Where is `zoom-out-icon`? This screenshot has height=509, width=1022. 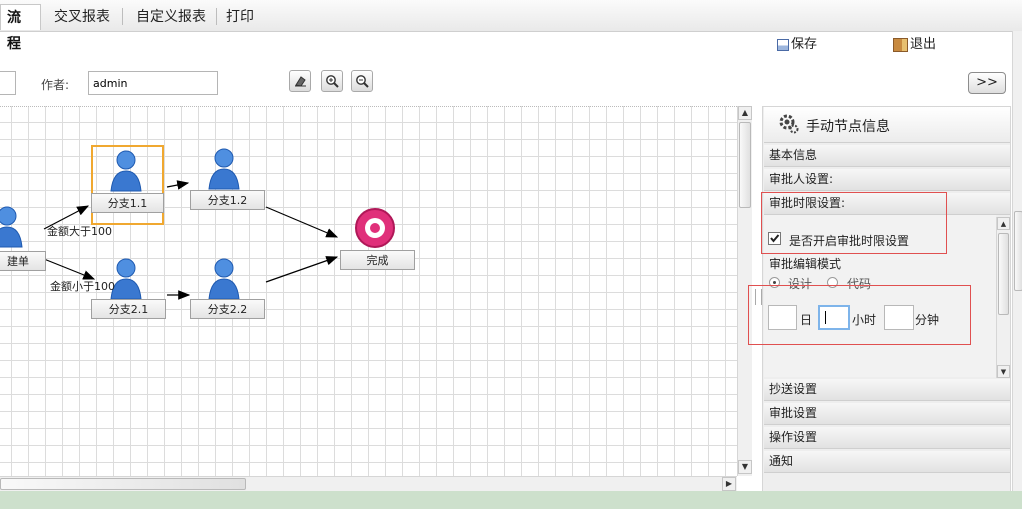 zoom-out-icon is located at coordinates (362, 81).